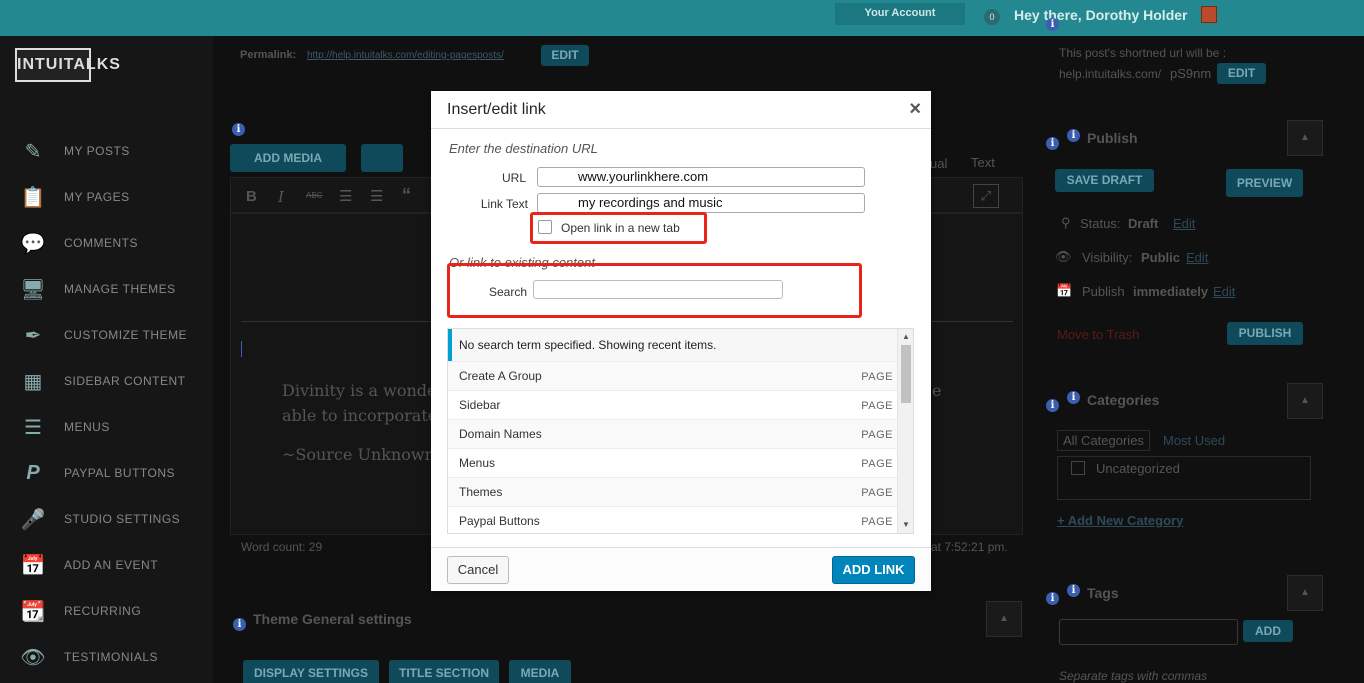 This screenshot has width=1364, height=683. Describe the element at coordinates (906, 524) in the screenshot. I see `scroll-down-icon: ▼` at that location.